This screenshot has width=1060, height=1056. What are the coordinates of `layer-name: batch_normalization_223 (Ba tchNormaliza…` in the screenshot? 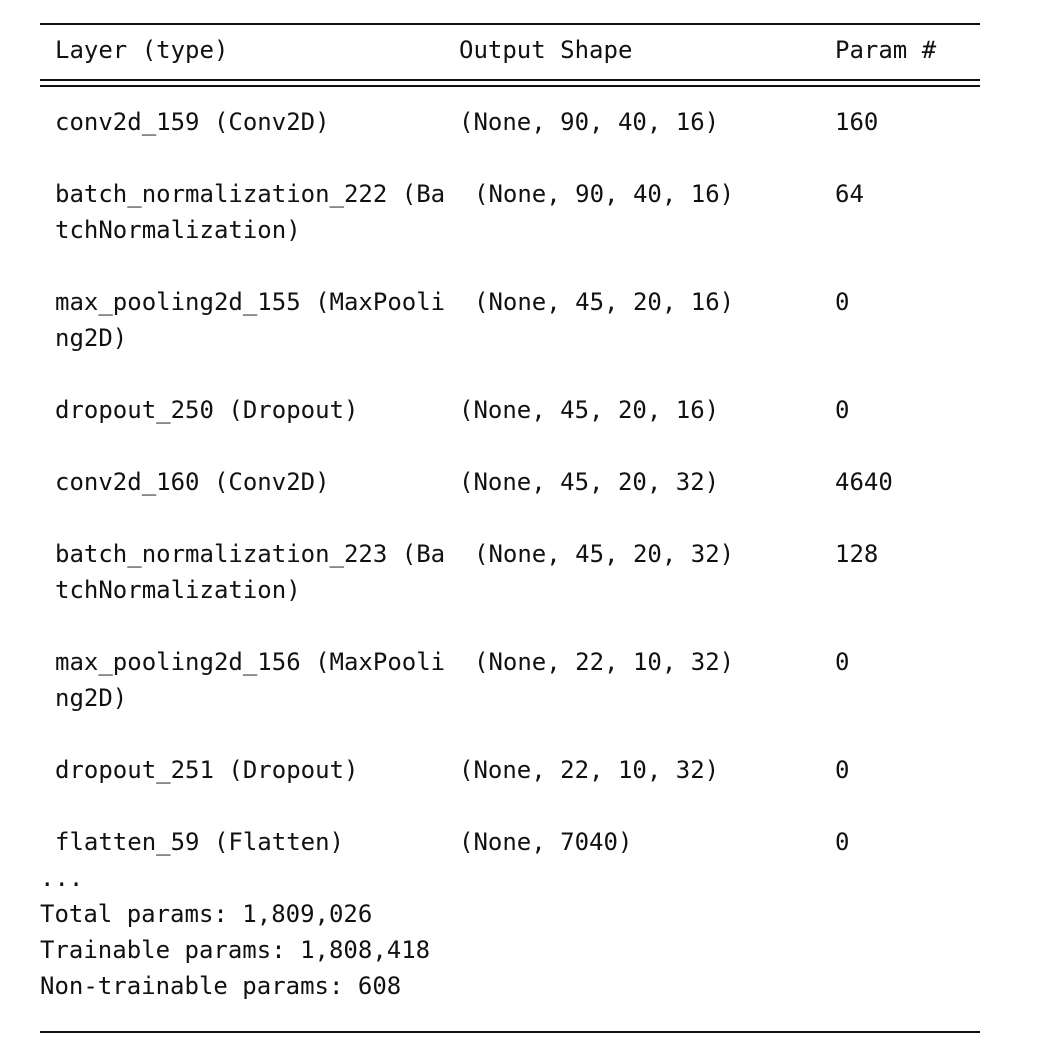 It's located at (250, 572).